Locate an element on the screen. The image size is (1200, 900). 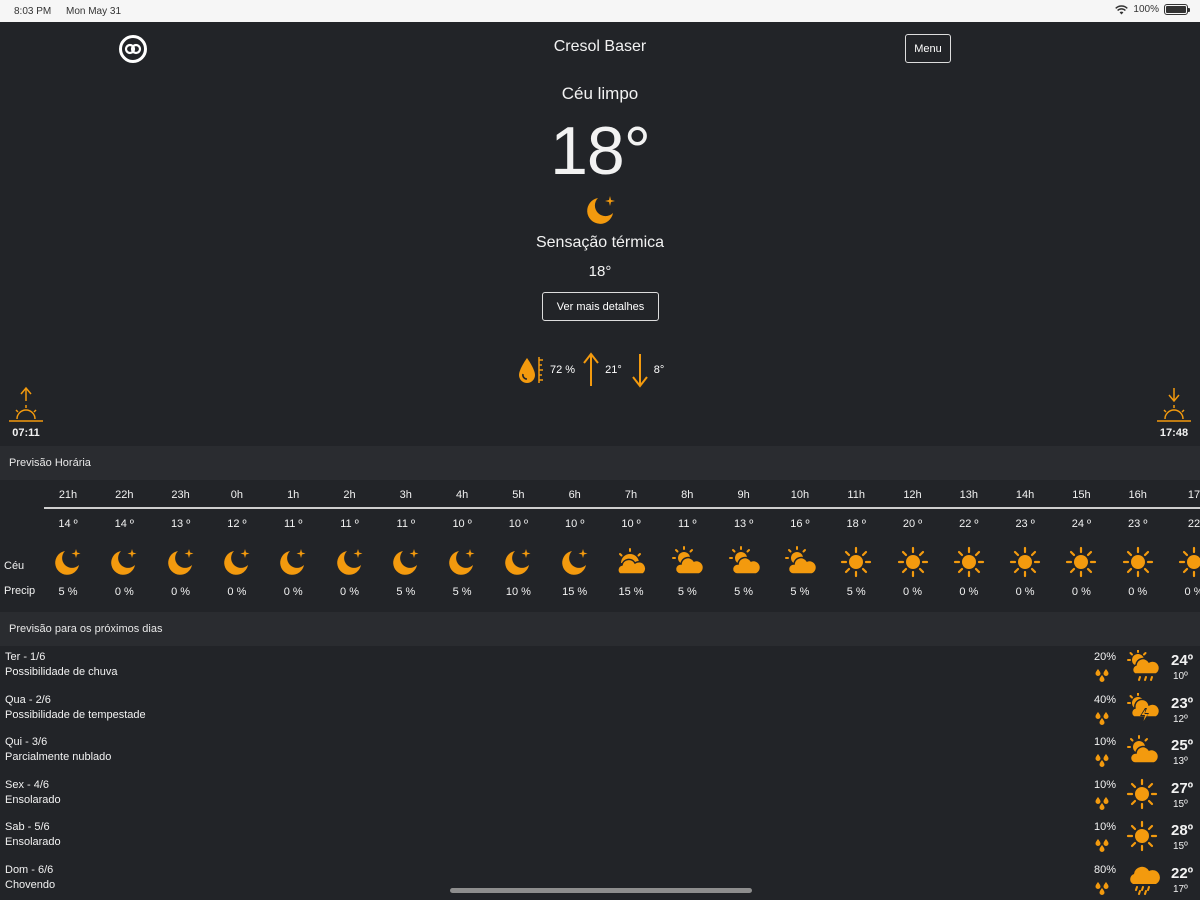
daily-forecast-header: Previsão para os próximos dias is located at coordinates (600, 629).